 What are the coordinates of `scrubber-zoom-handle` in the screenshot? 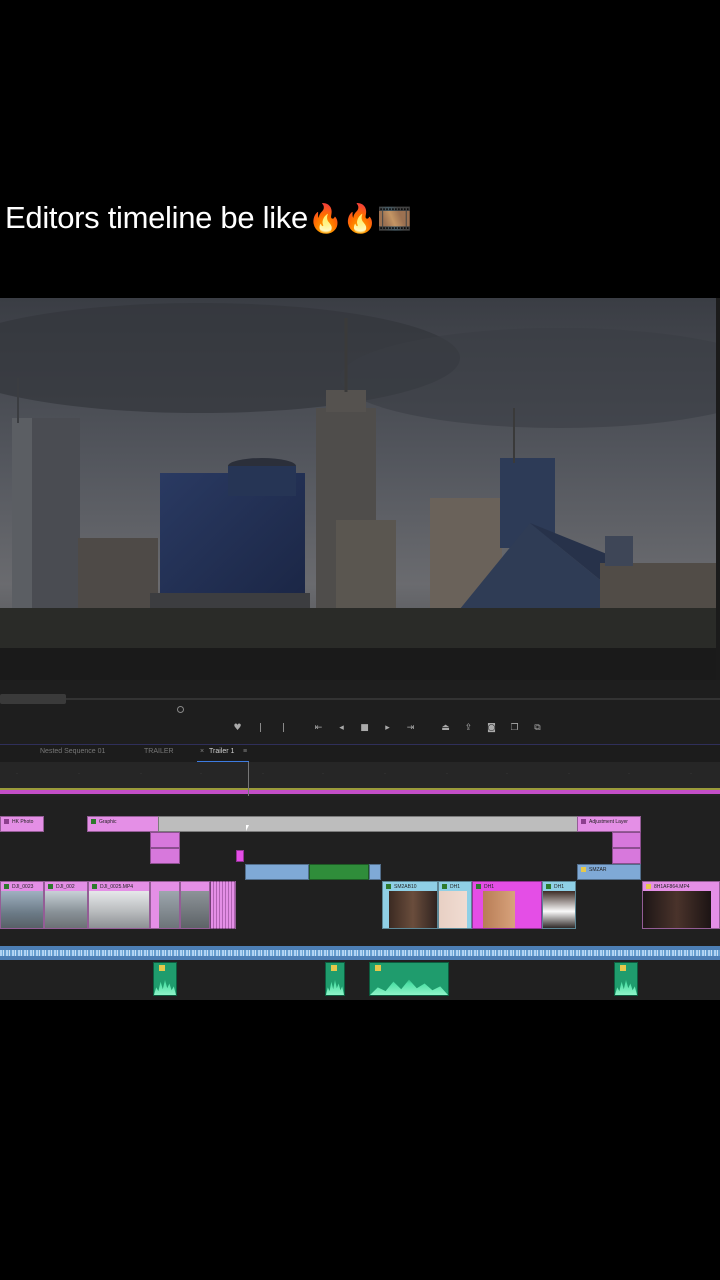 It's located at (33, 699).